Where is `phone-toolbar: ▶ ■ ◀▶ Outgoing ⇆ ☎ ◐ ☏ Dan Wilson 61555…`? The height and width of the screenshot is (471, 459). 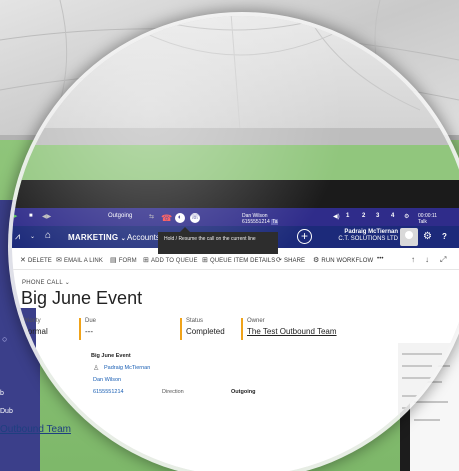 phone-toolbar: ▶ ■ ◀▶ Outgoing ⇆ ☎ ◐ ☏ Dan Wilson 61555… is located at coordinates (235, 217).